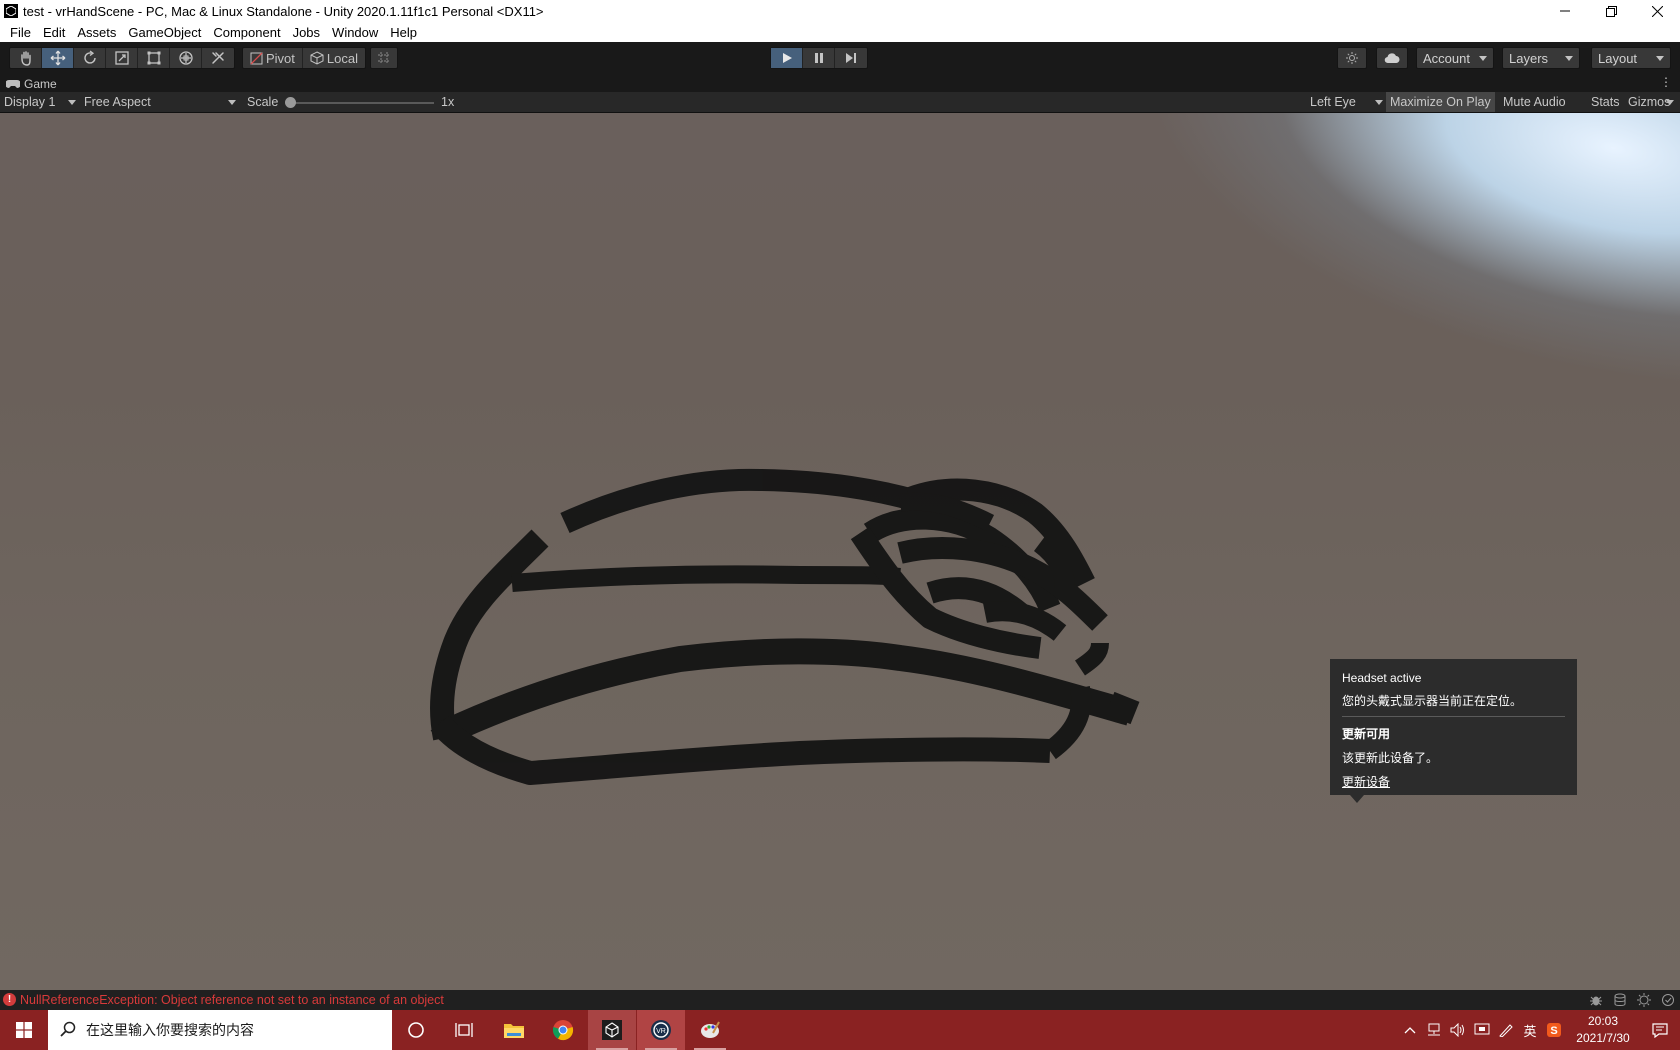  What do you see at coordinates (218, 58) in the screenshot?
I see `custom-tool-icon` at bounding box center [218, 58].